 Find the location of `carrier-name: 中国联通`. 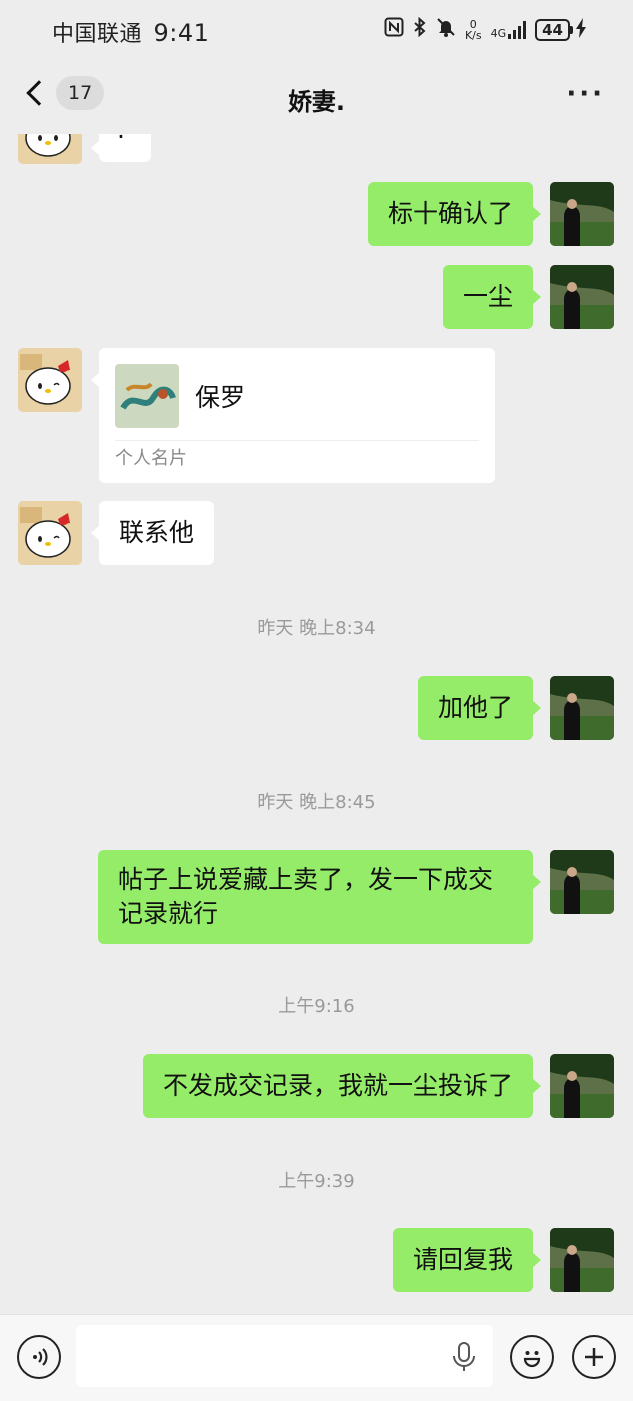

carrier-name: 中国联通 is located at coordinates (97, 34).